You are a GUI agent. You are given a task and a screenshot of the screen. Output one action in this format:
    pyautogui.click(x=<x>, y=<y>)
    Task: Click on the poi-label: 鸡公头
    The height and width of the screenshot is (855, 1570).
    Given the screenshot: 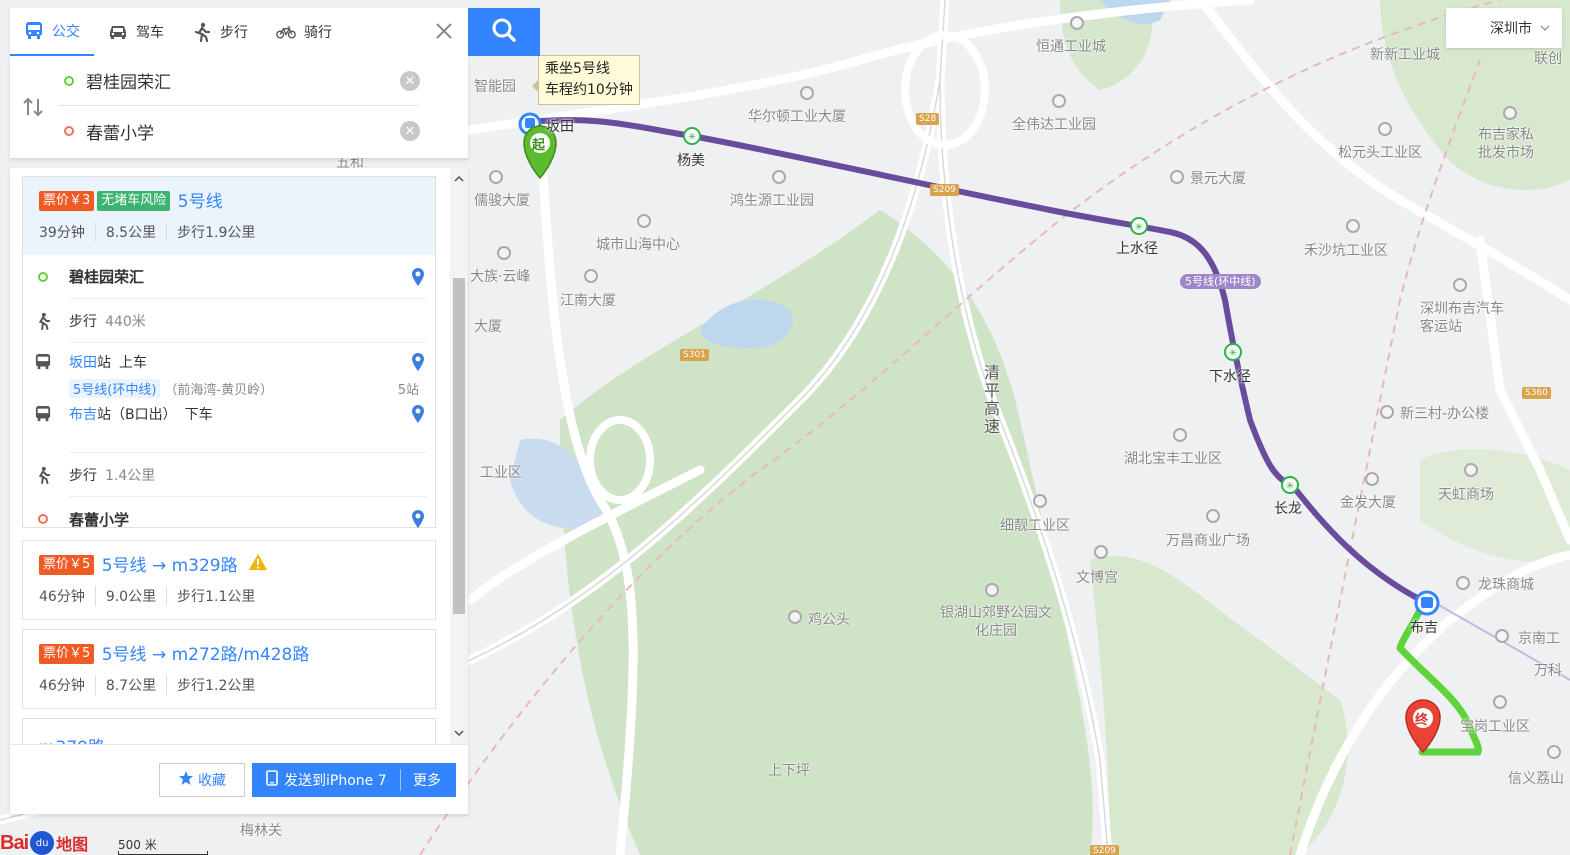 What is the action you would take?
    pyautogui.click(x=829, y=619)
    